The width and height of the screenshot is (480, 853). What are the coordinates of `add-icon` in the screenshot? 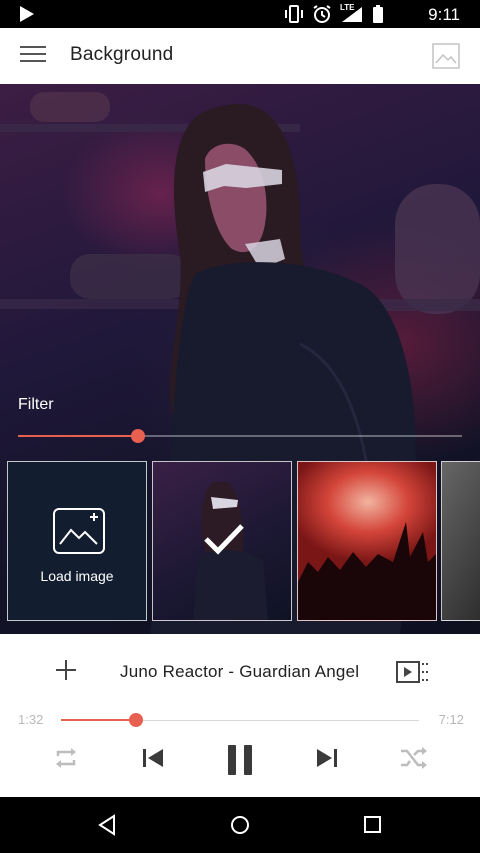 It's located at (66, 670).